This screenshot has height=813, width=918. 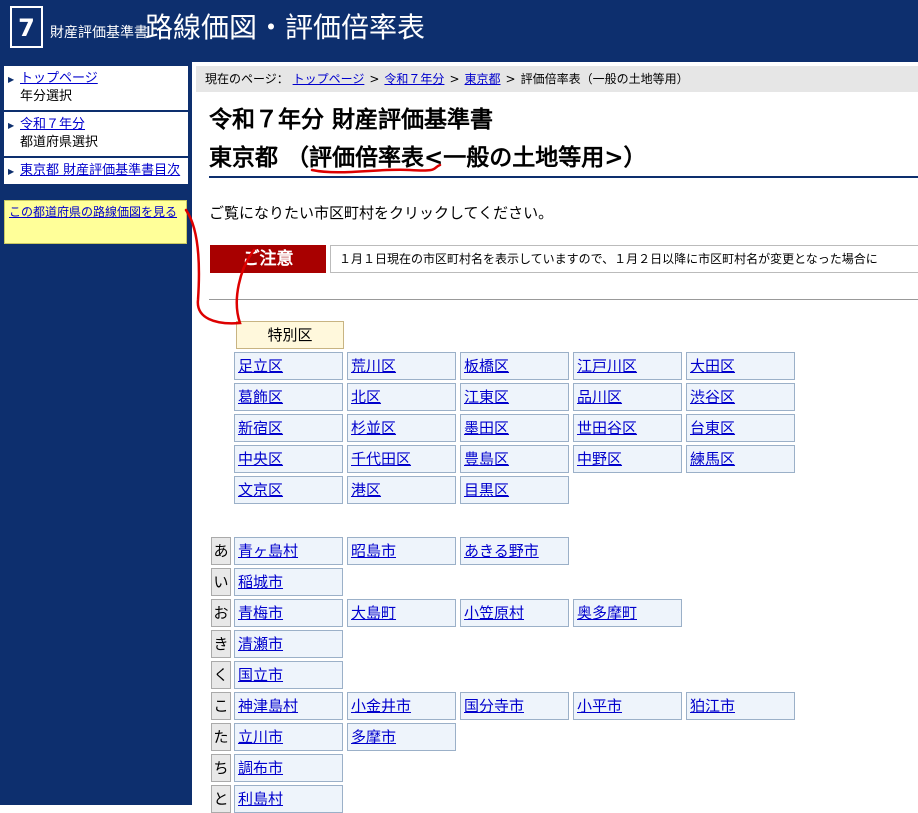 I want to click on ward-link: 北区, so click(x=366, y=397).